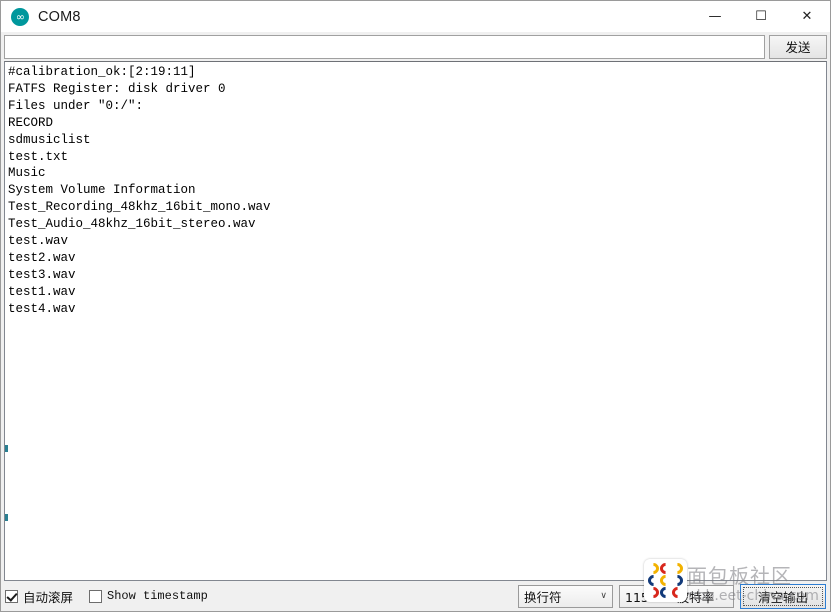 This screenshot has height=612, width=831. Describe the element at coordinates (11, 596) in the screenshot. I see `autoscroll-box-icon` at that location.